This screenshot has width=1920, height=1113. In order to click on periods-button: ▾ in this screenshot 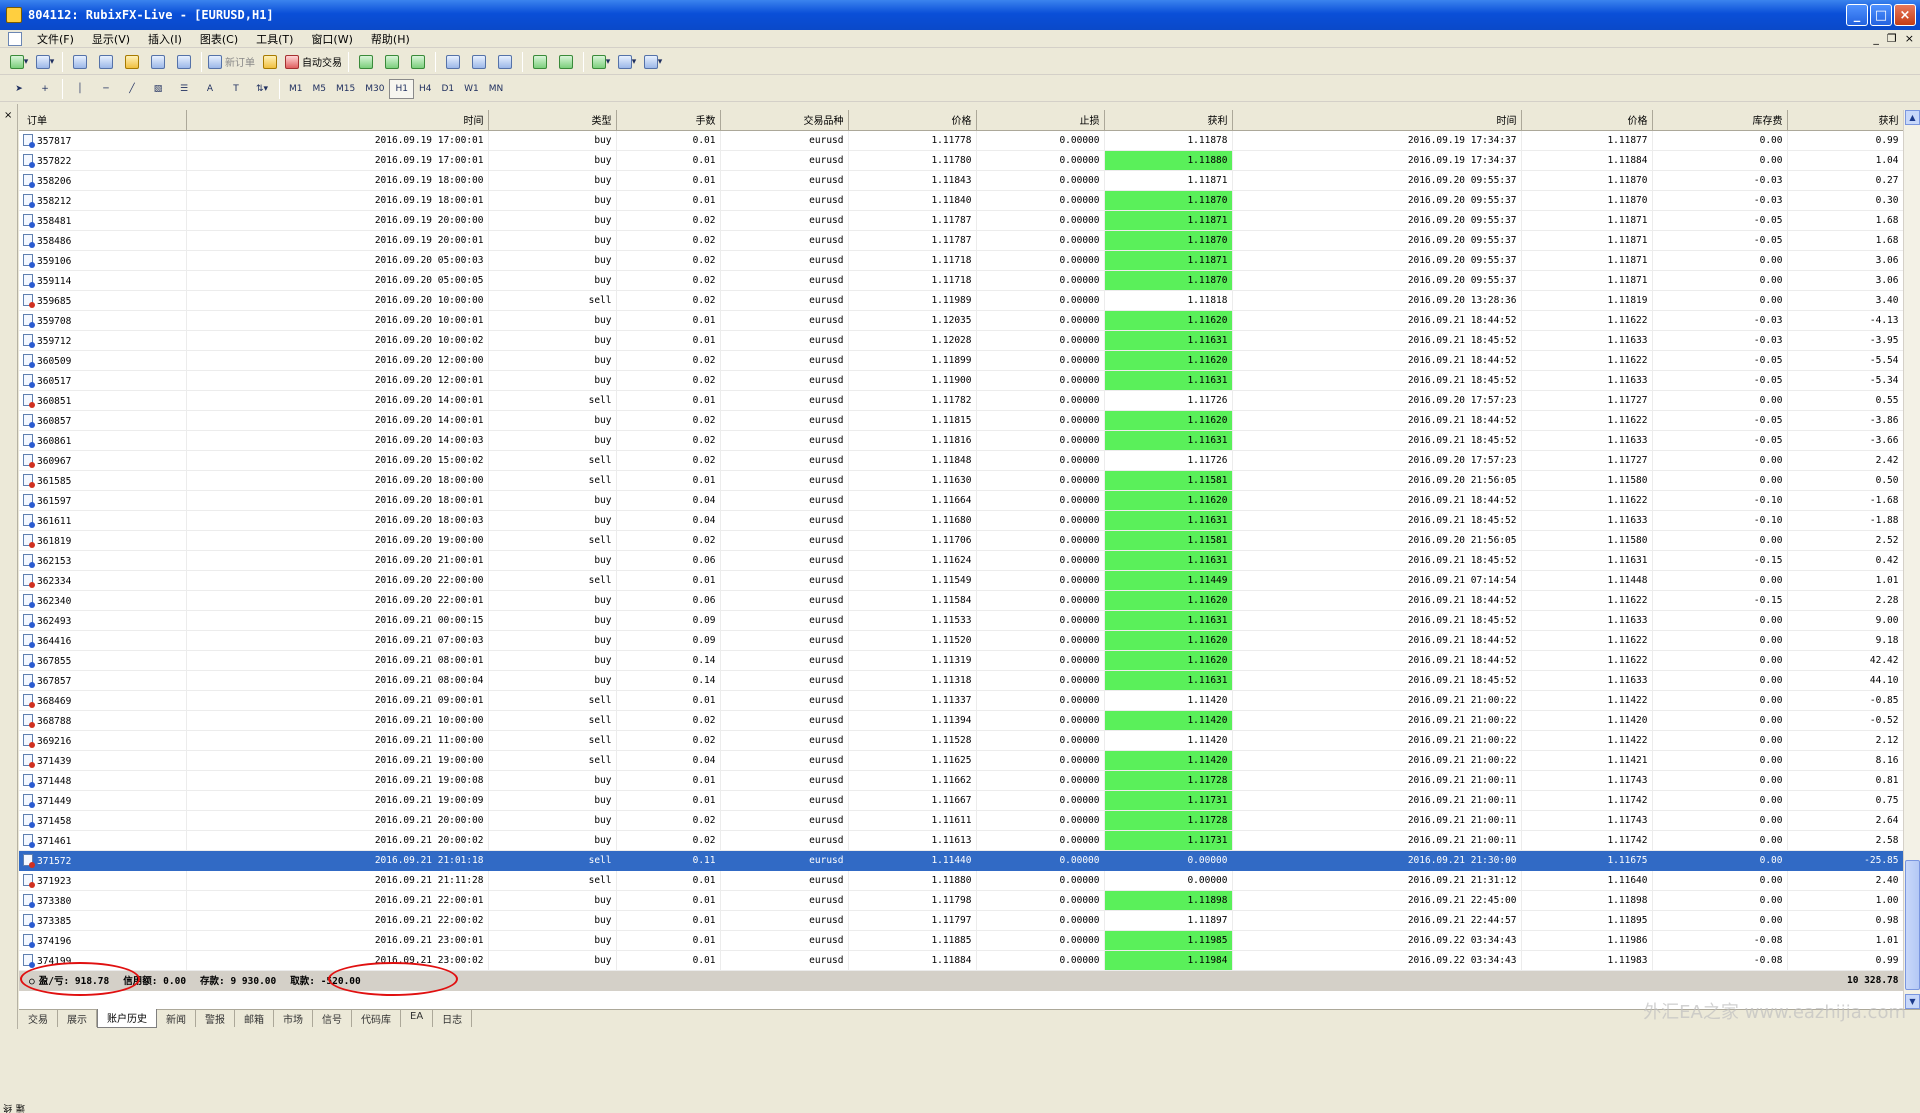, I will do `click(627, 62)`.